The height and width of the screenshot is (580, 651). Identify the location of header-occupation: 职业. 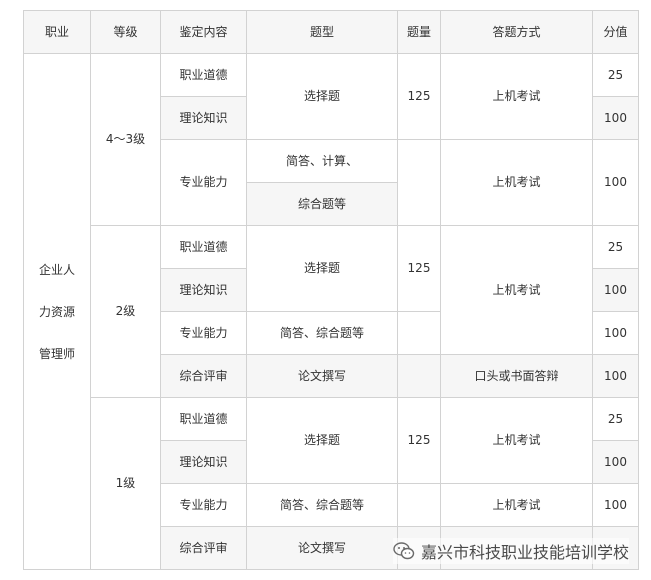
(57, 32).